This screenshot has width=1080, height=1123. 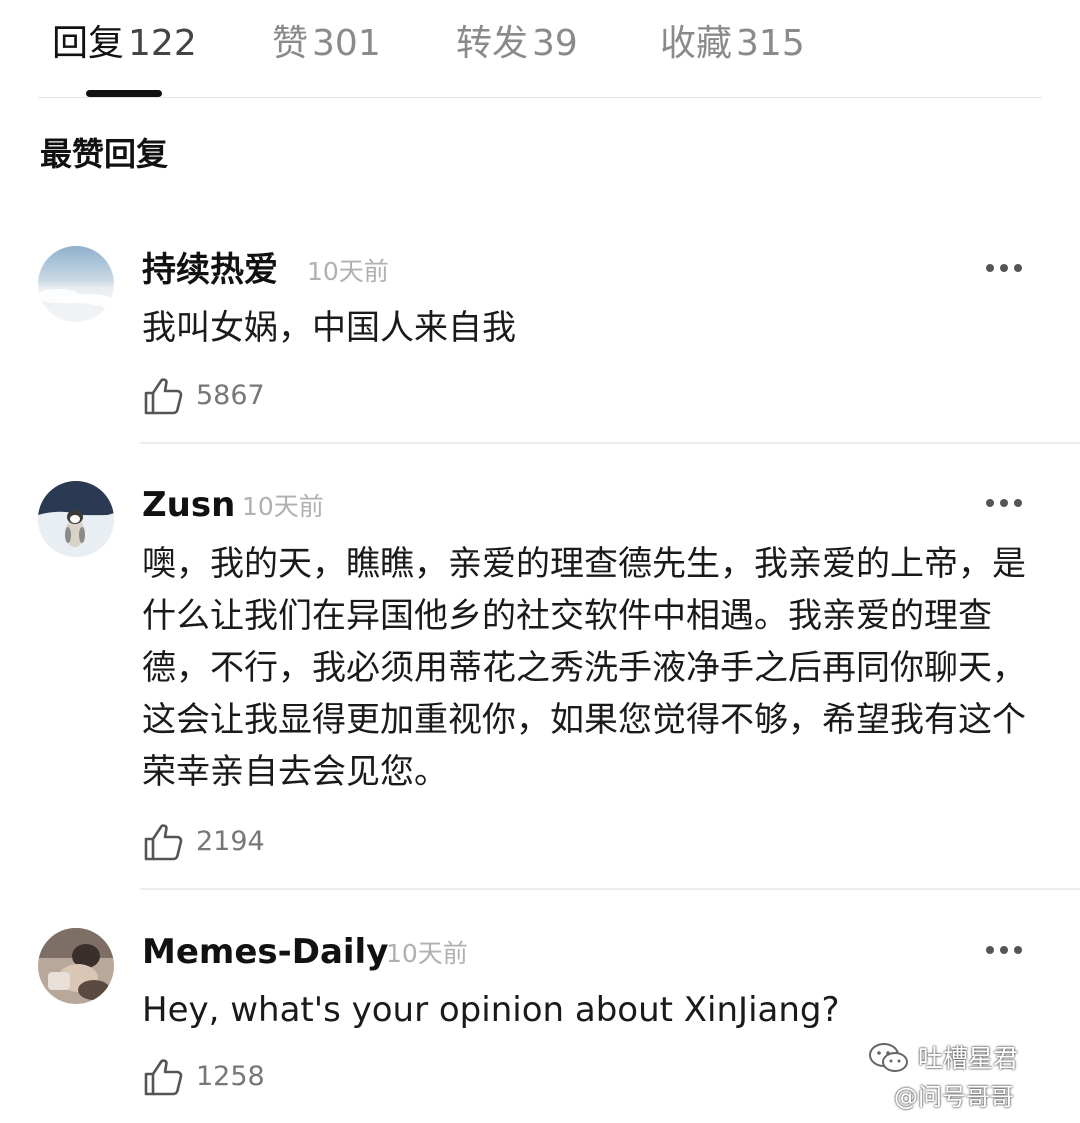 I want to click on tab-label: 转发, so click(x=492, y=43).